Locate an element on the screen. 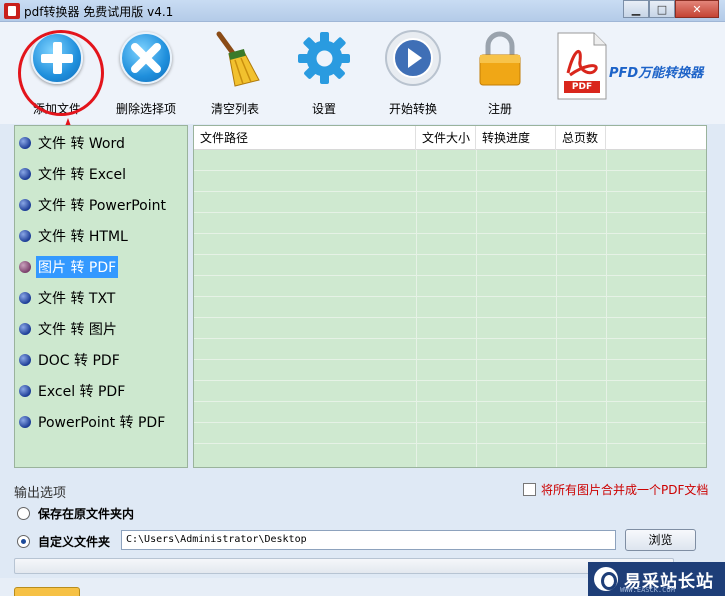  annotation-circle is located at coordinates (61, 73).